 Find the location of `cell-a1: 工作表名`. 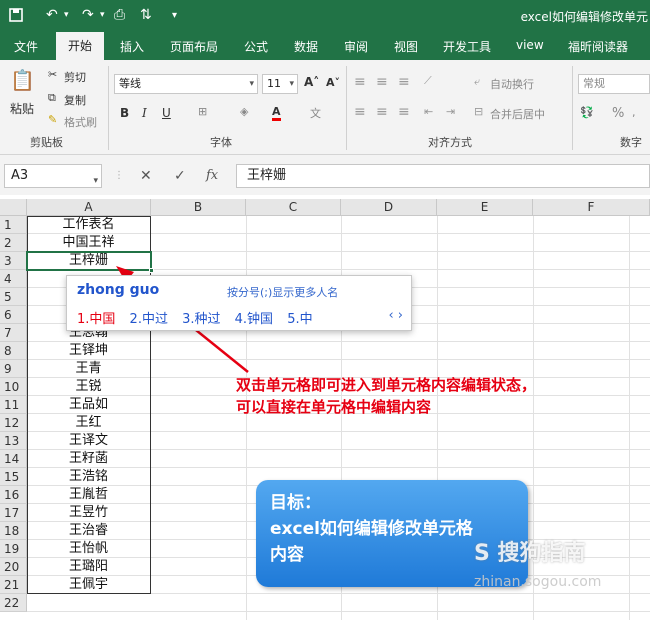

cell-a1: 工作表名 is located at coordinates (88, 225).